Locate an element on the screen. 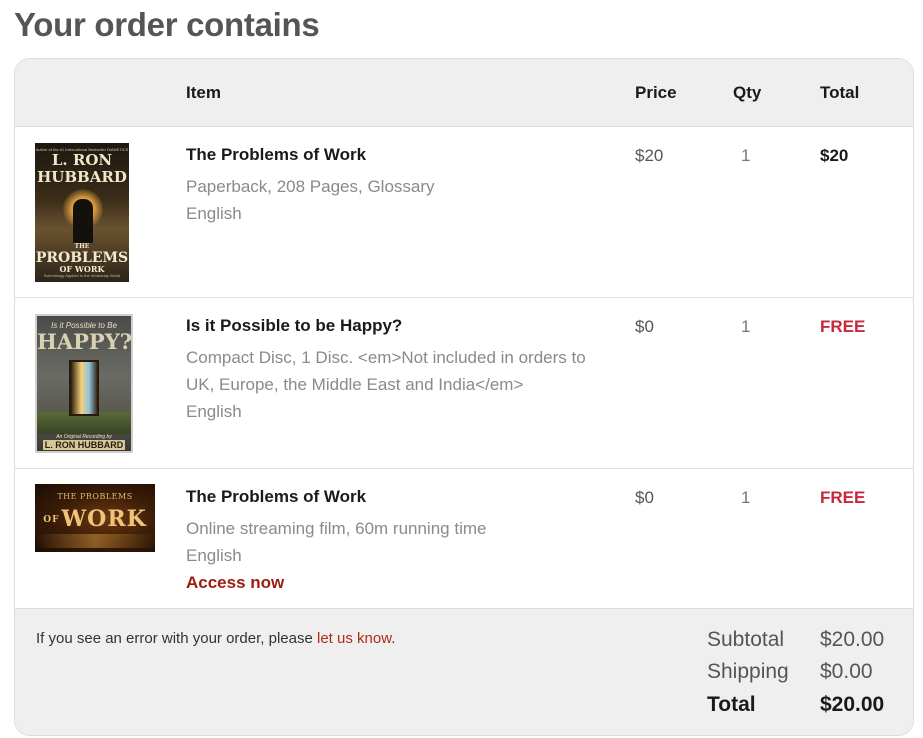  item-description: Paperback, 208 Pages, Glossary is located at coordinates (310, 186).